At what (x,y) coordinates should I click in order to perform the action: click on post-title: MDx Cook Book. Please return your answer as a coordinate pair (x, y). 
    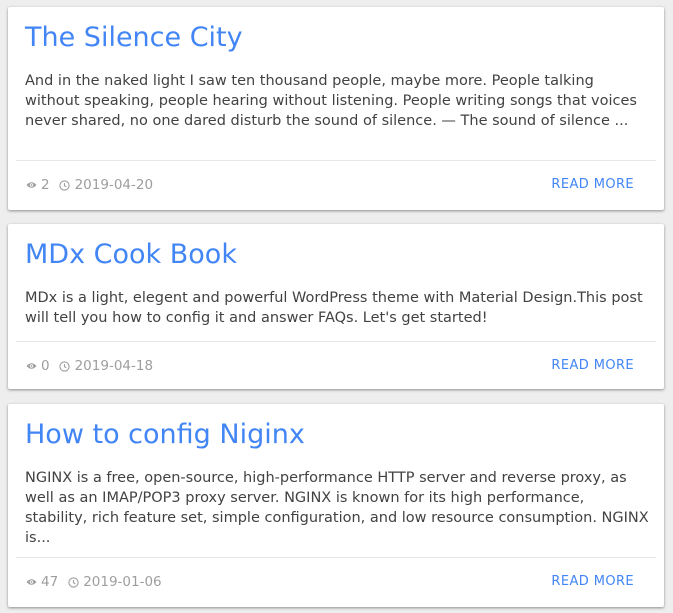
    Looking at the image, I should click on (131, 255).